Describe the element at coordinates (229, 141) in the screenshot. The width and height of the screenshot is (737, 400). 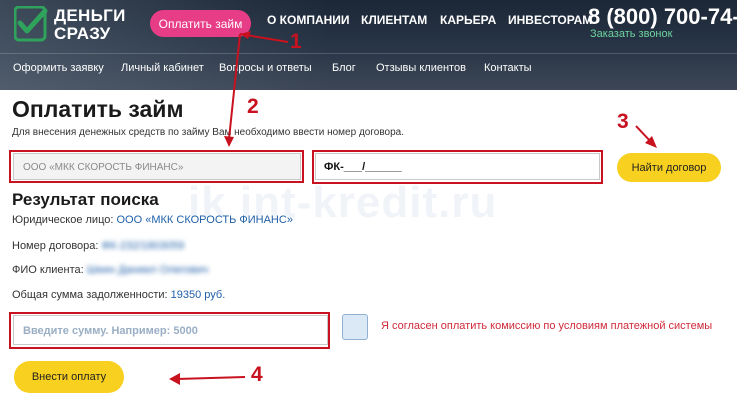
I see `arrowhead-2-icon` at that location.